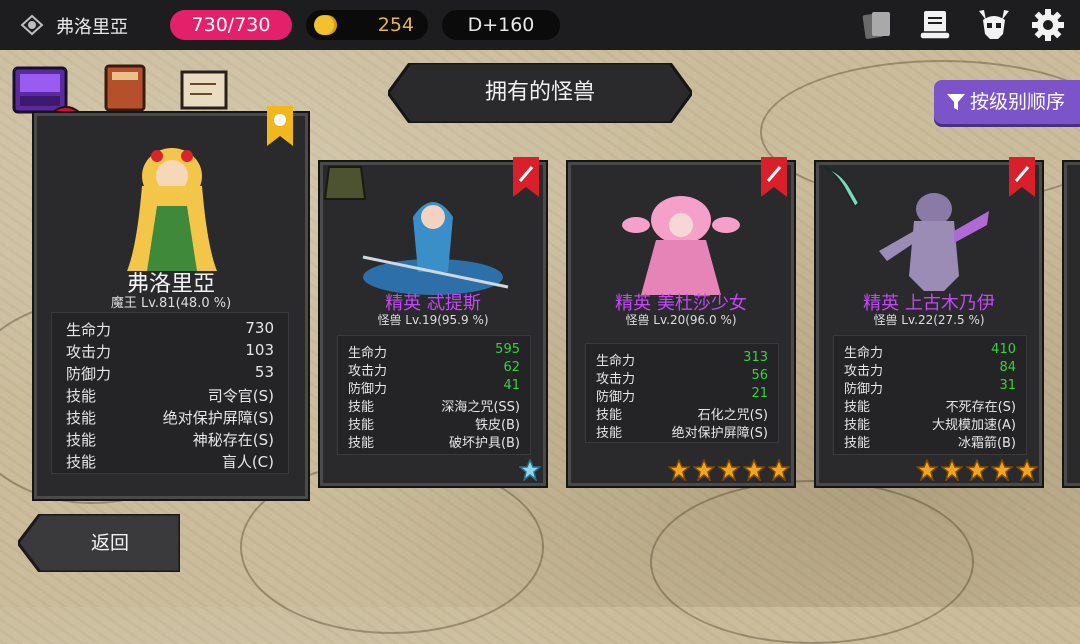 Image resolution: width=1080 pixels, height=644 pixels. I want to click on back-label: 返回, so click(109, 543).